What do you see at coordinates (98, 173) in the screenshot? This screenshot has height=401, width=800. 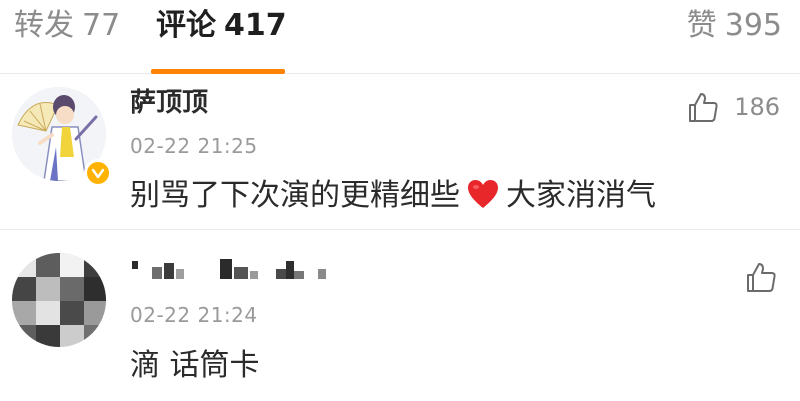 I see `verified-badge-icon` at bounding box center [98, 173].